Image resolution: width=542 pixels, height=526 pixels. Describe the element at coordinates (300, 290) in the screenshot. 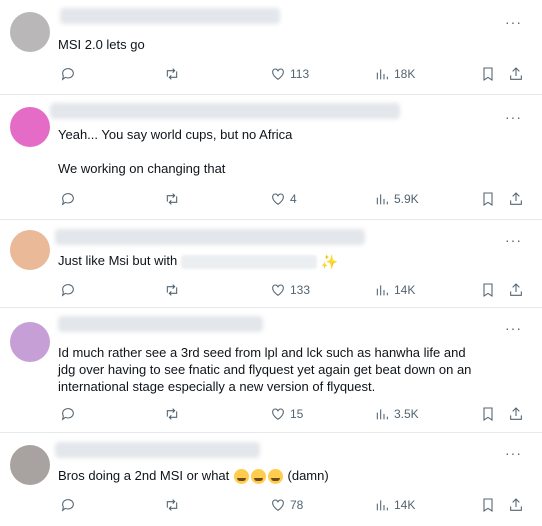

I see `like-count: 133` at that location.